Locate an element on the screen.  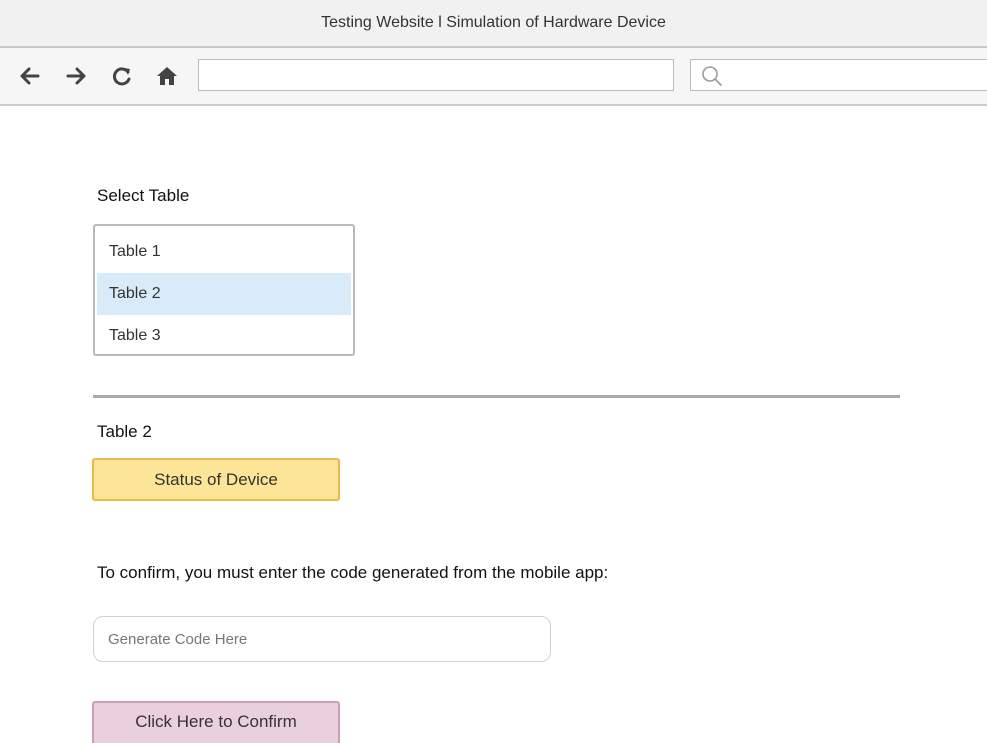
back-button is located at coordinates (30, 76).